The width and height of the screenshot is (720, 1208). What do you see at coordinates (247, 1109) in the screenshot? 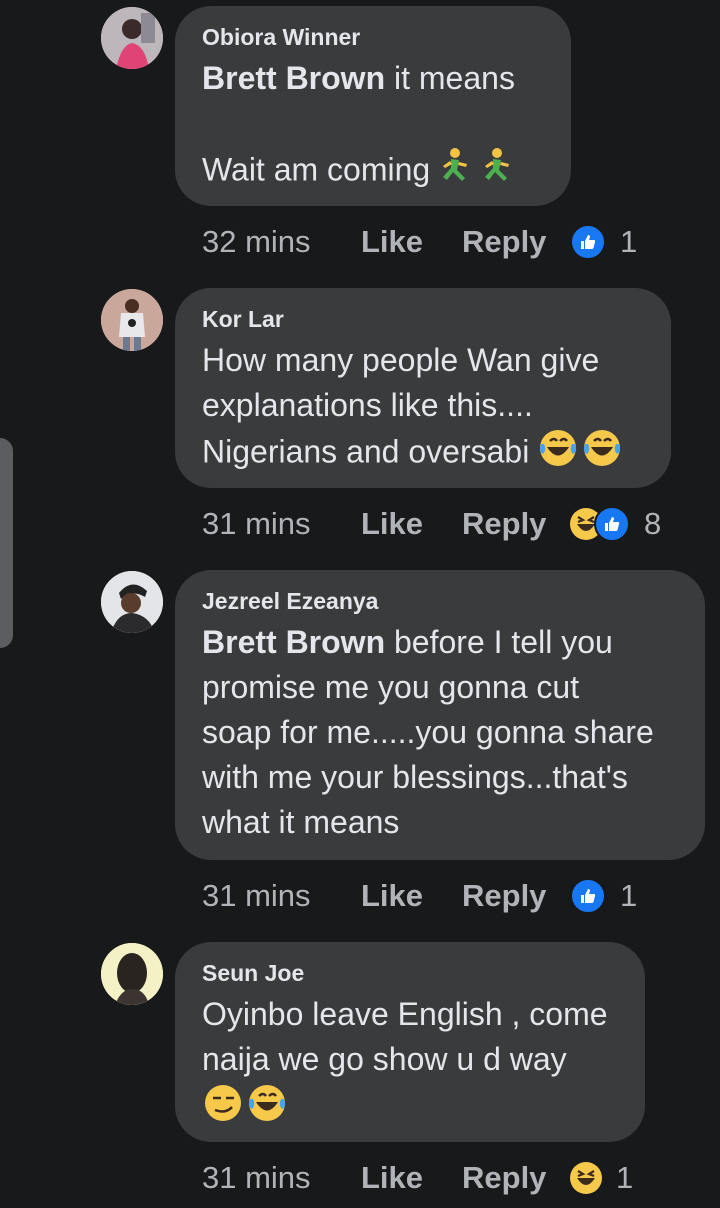
I see `smirk-and-tears-of-joy-emoji-icon` at bounding box center [247, 1109].